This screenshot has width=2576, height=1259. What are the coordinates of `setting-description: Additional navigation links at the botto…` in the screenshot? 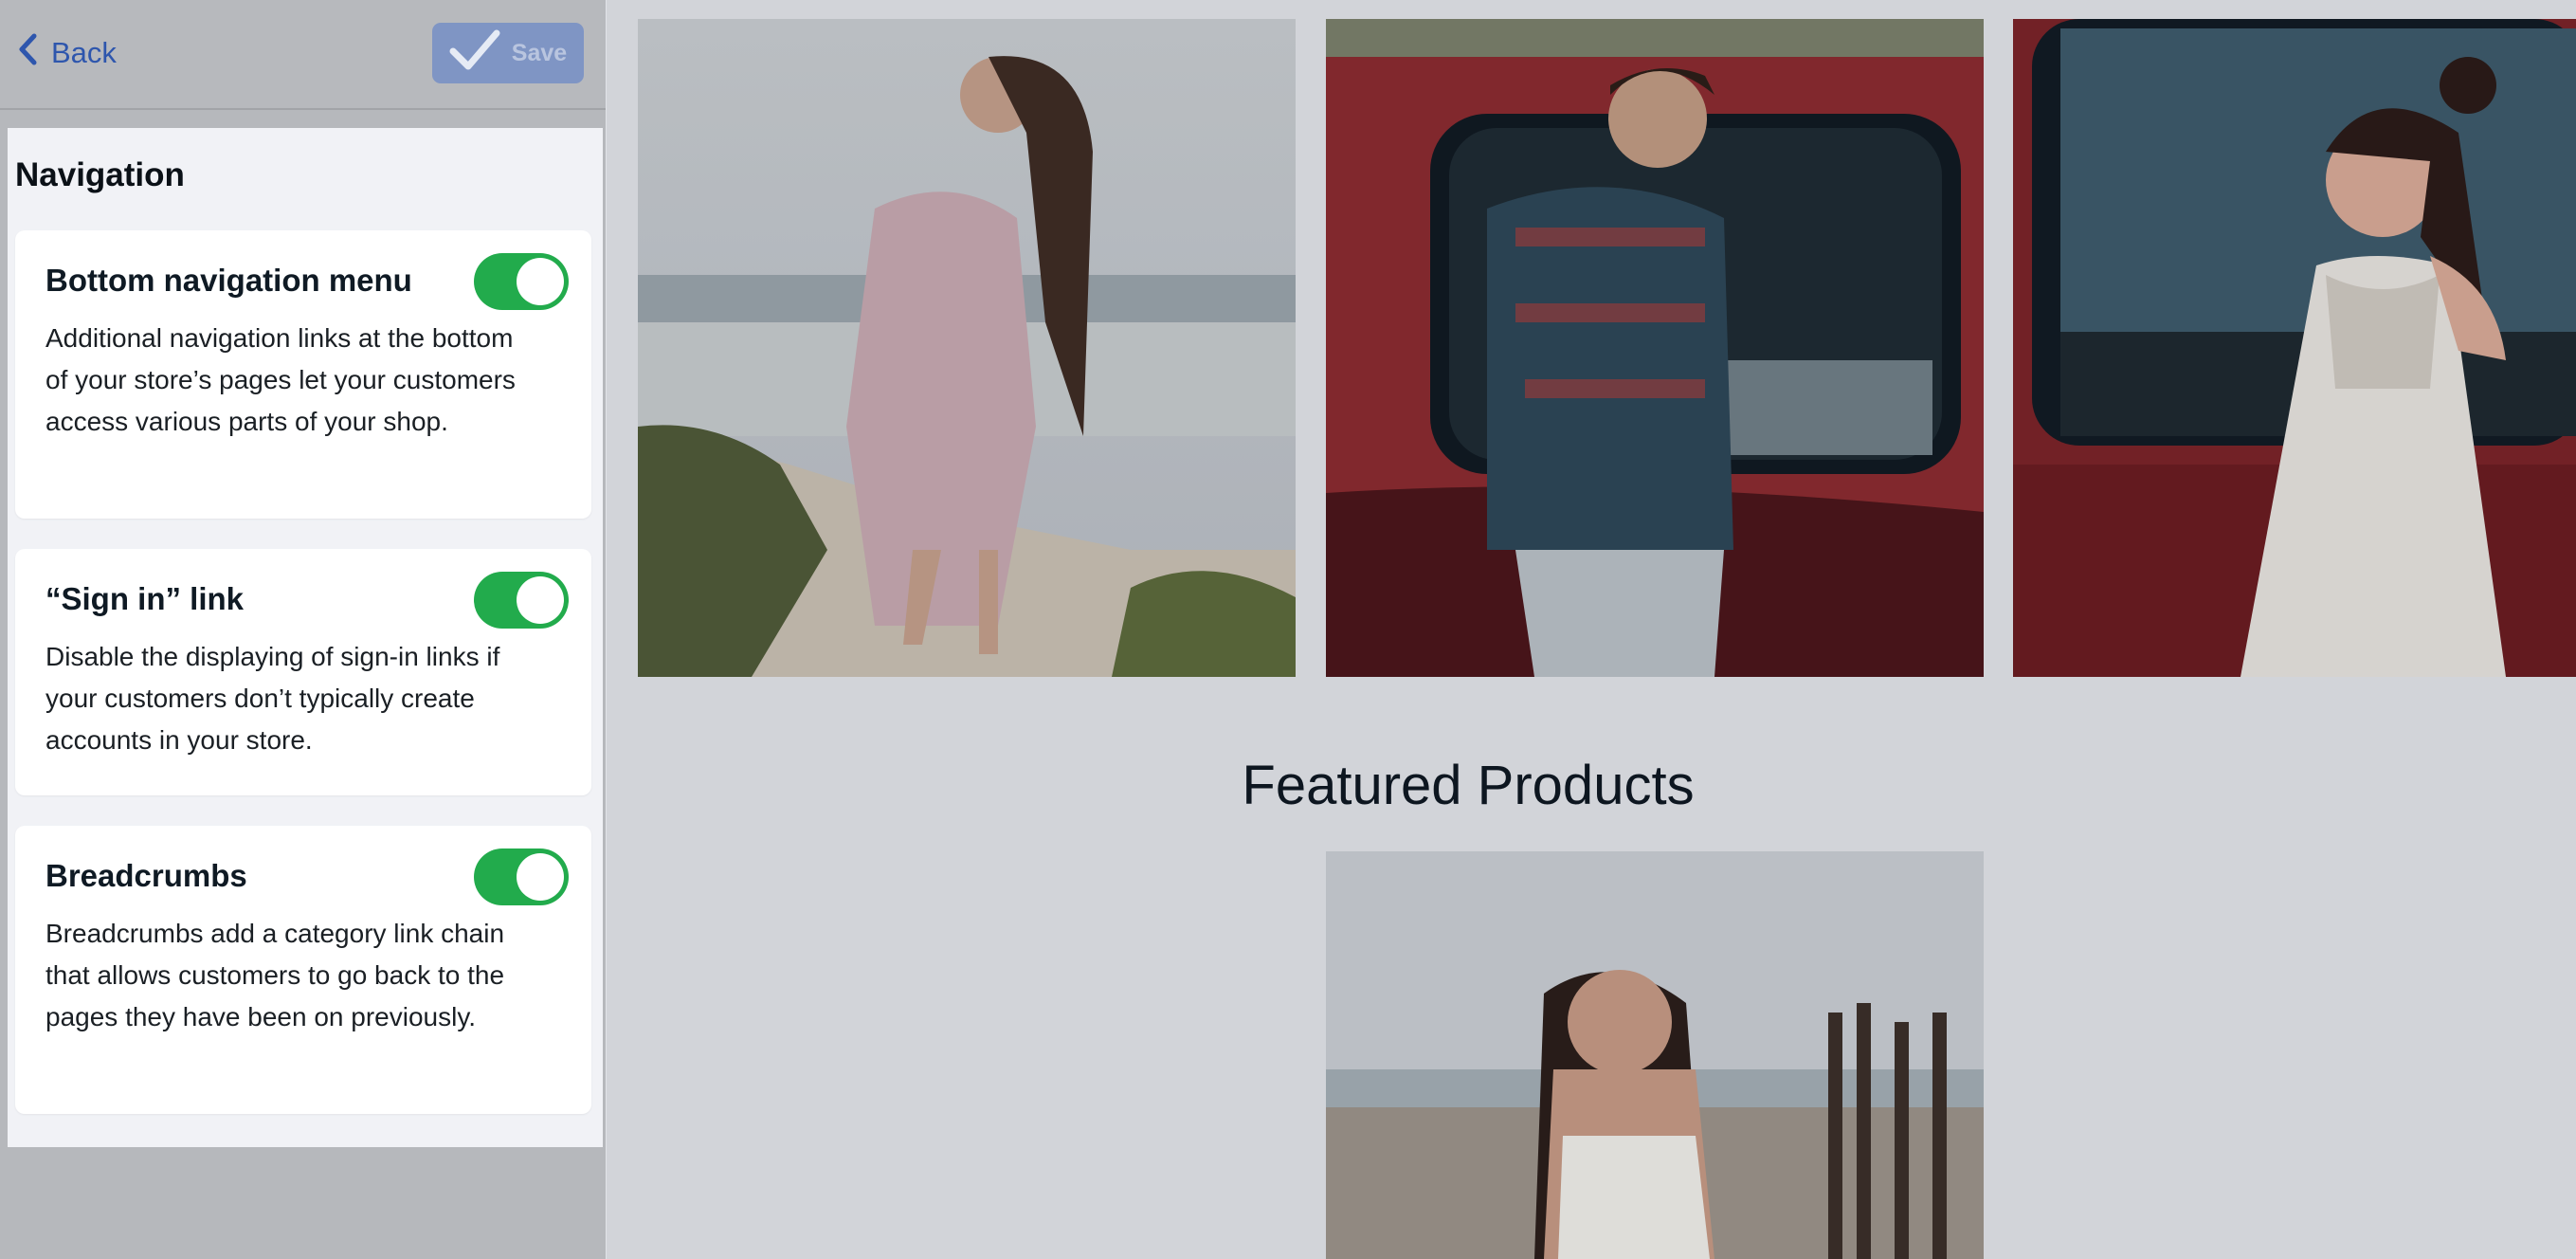 It's located at (280, 379).